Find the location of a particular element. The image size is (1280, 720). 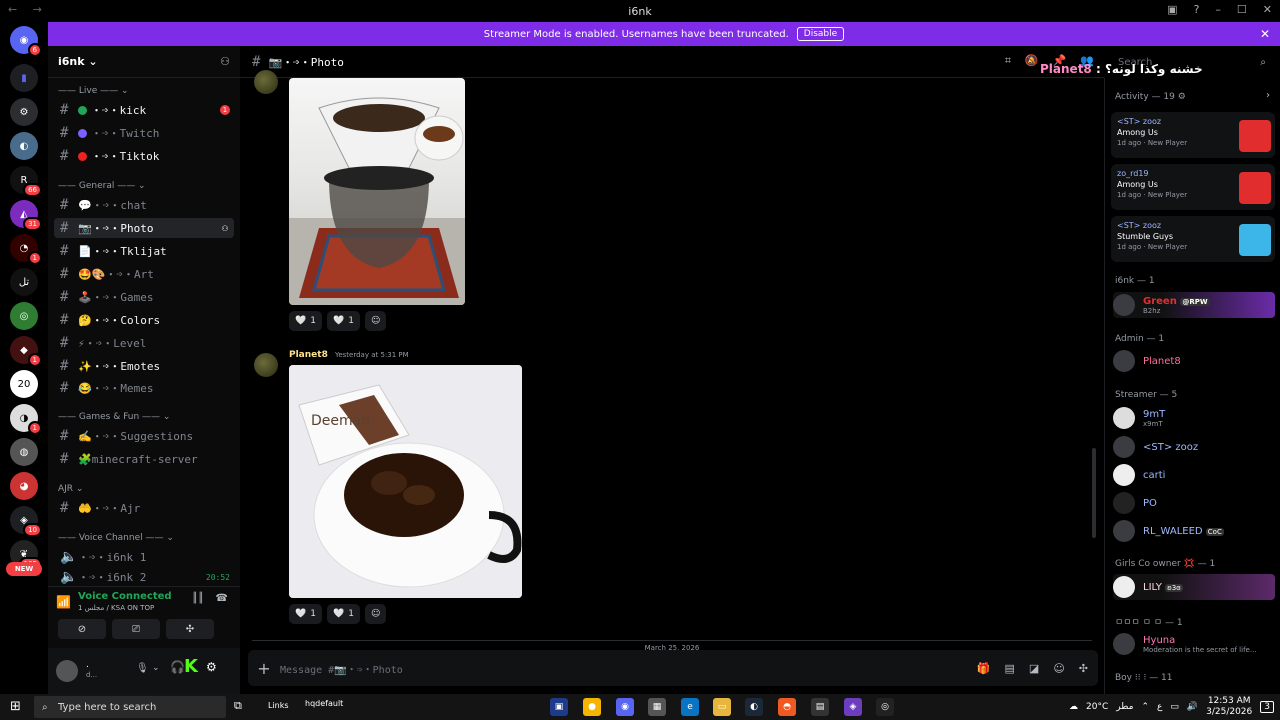

settings-icon: ⚙ is located at coordinates (211, 667).